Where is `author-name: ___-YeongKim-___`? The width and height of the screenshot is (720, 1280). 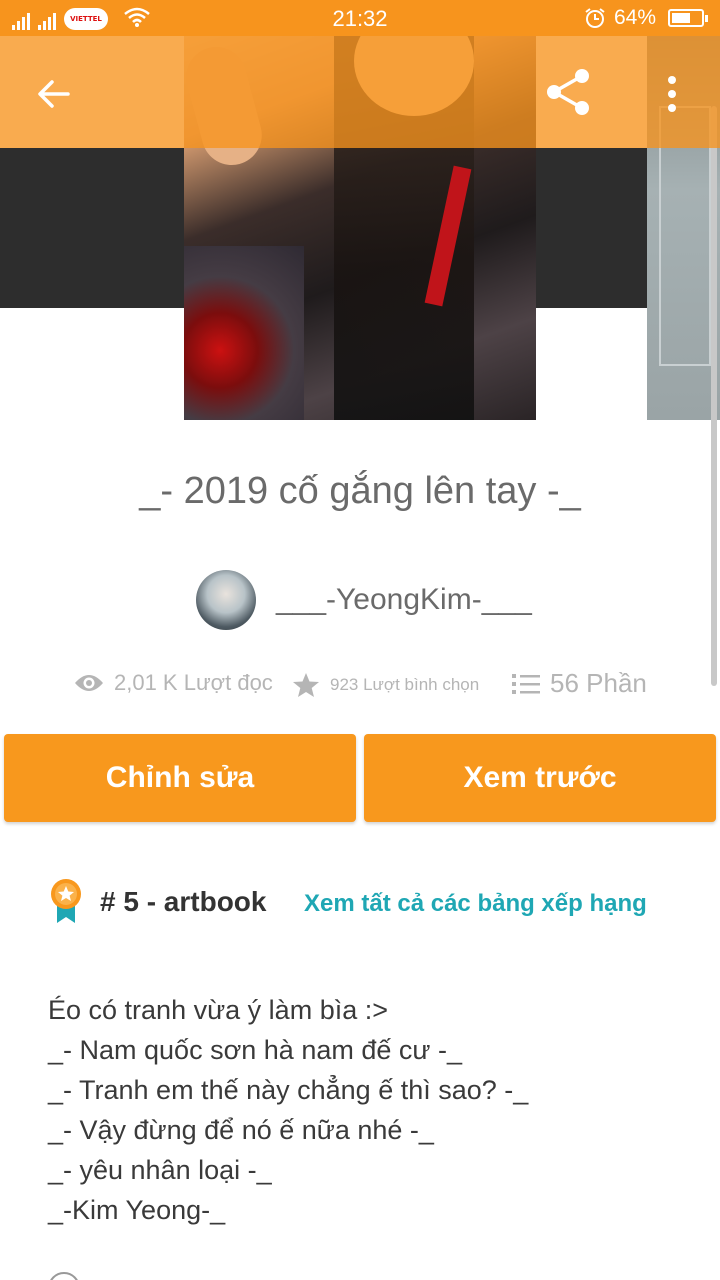
author-name: ___-YeongKim-___ is located at coordinates (404, 600).